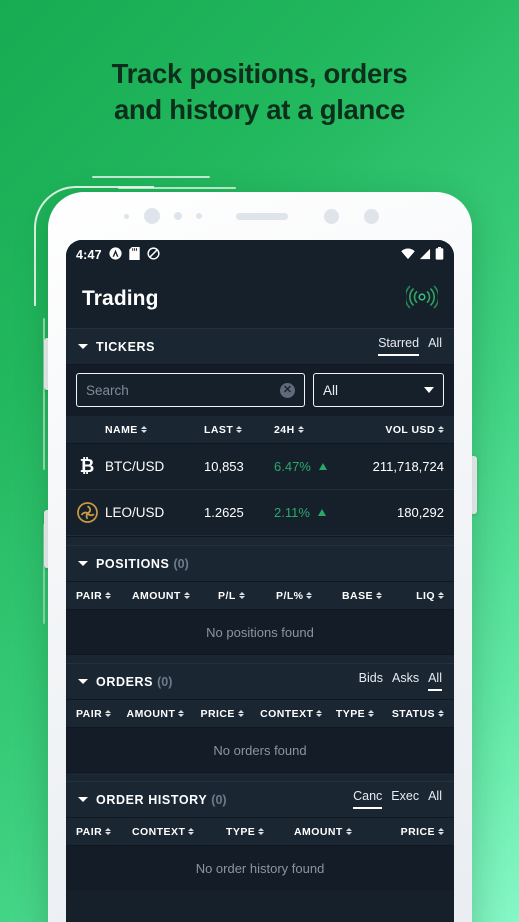 This screenshot has width=519, height=922. I want to click on tab-history-all: All, so click(435, 799).